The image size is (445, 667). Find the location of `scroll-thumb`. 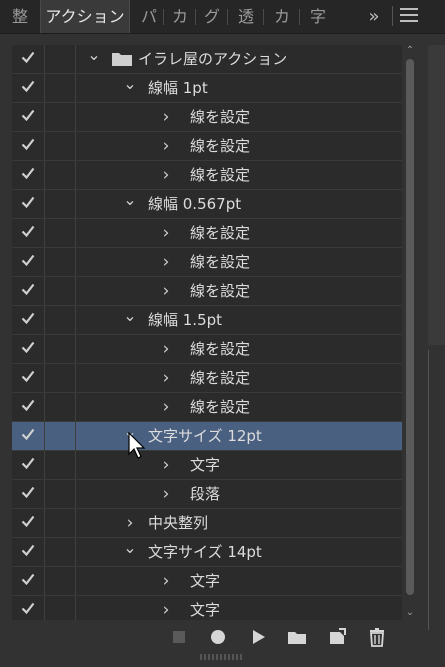

scroll-thumb is located at coordinates (410, 327).